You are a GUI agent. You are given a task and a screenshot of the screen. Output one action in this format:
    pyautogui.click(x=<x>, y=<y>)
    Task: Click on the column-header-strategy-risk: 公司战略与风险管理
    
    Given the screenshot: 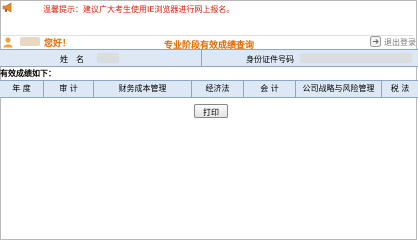 What is the action you would take?
    pyautogui.click(x=339, y=89)
    